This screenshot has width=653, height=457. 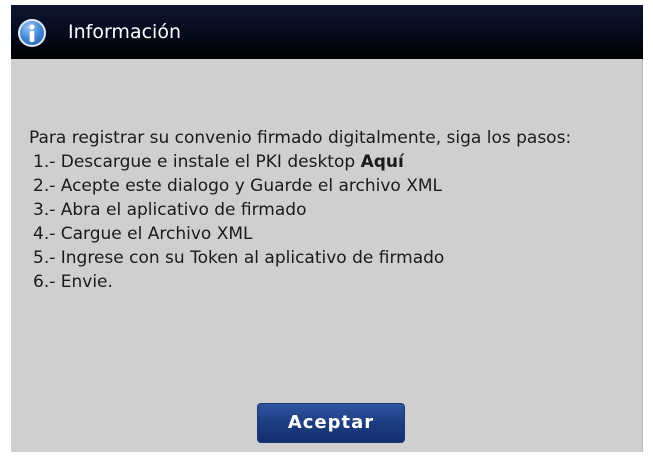 I want to click on download-link: Aquí, so click(x=382, y=162).